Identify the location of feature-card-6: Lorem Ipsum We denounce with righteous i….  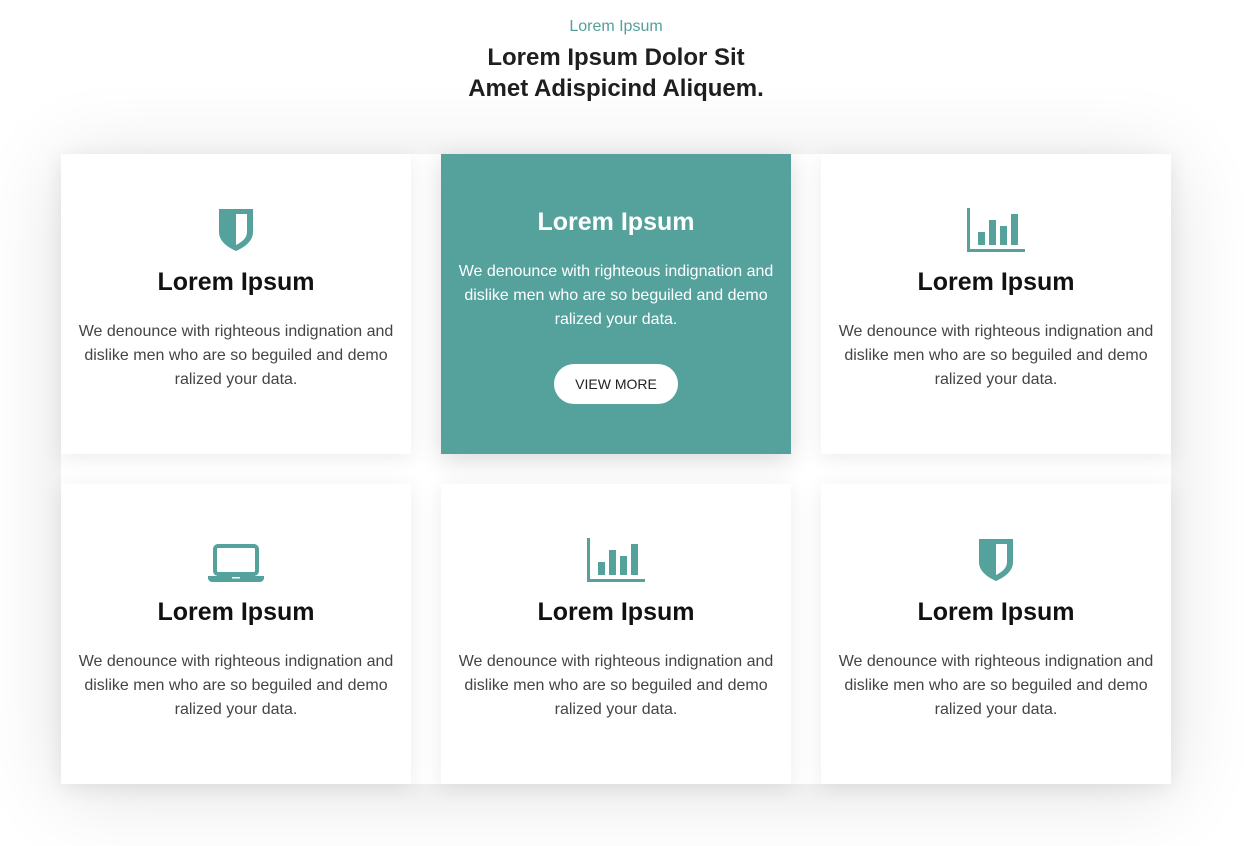
(996, 634).